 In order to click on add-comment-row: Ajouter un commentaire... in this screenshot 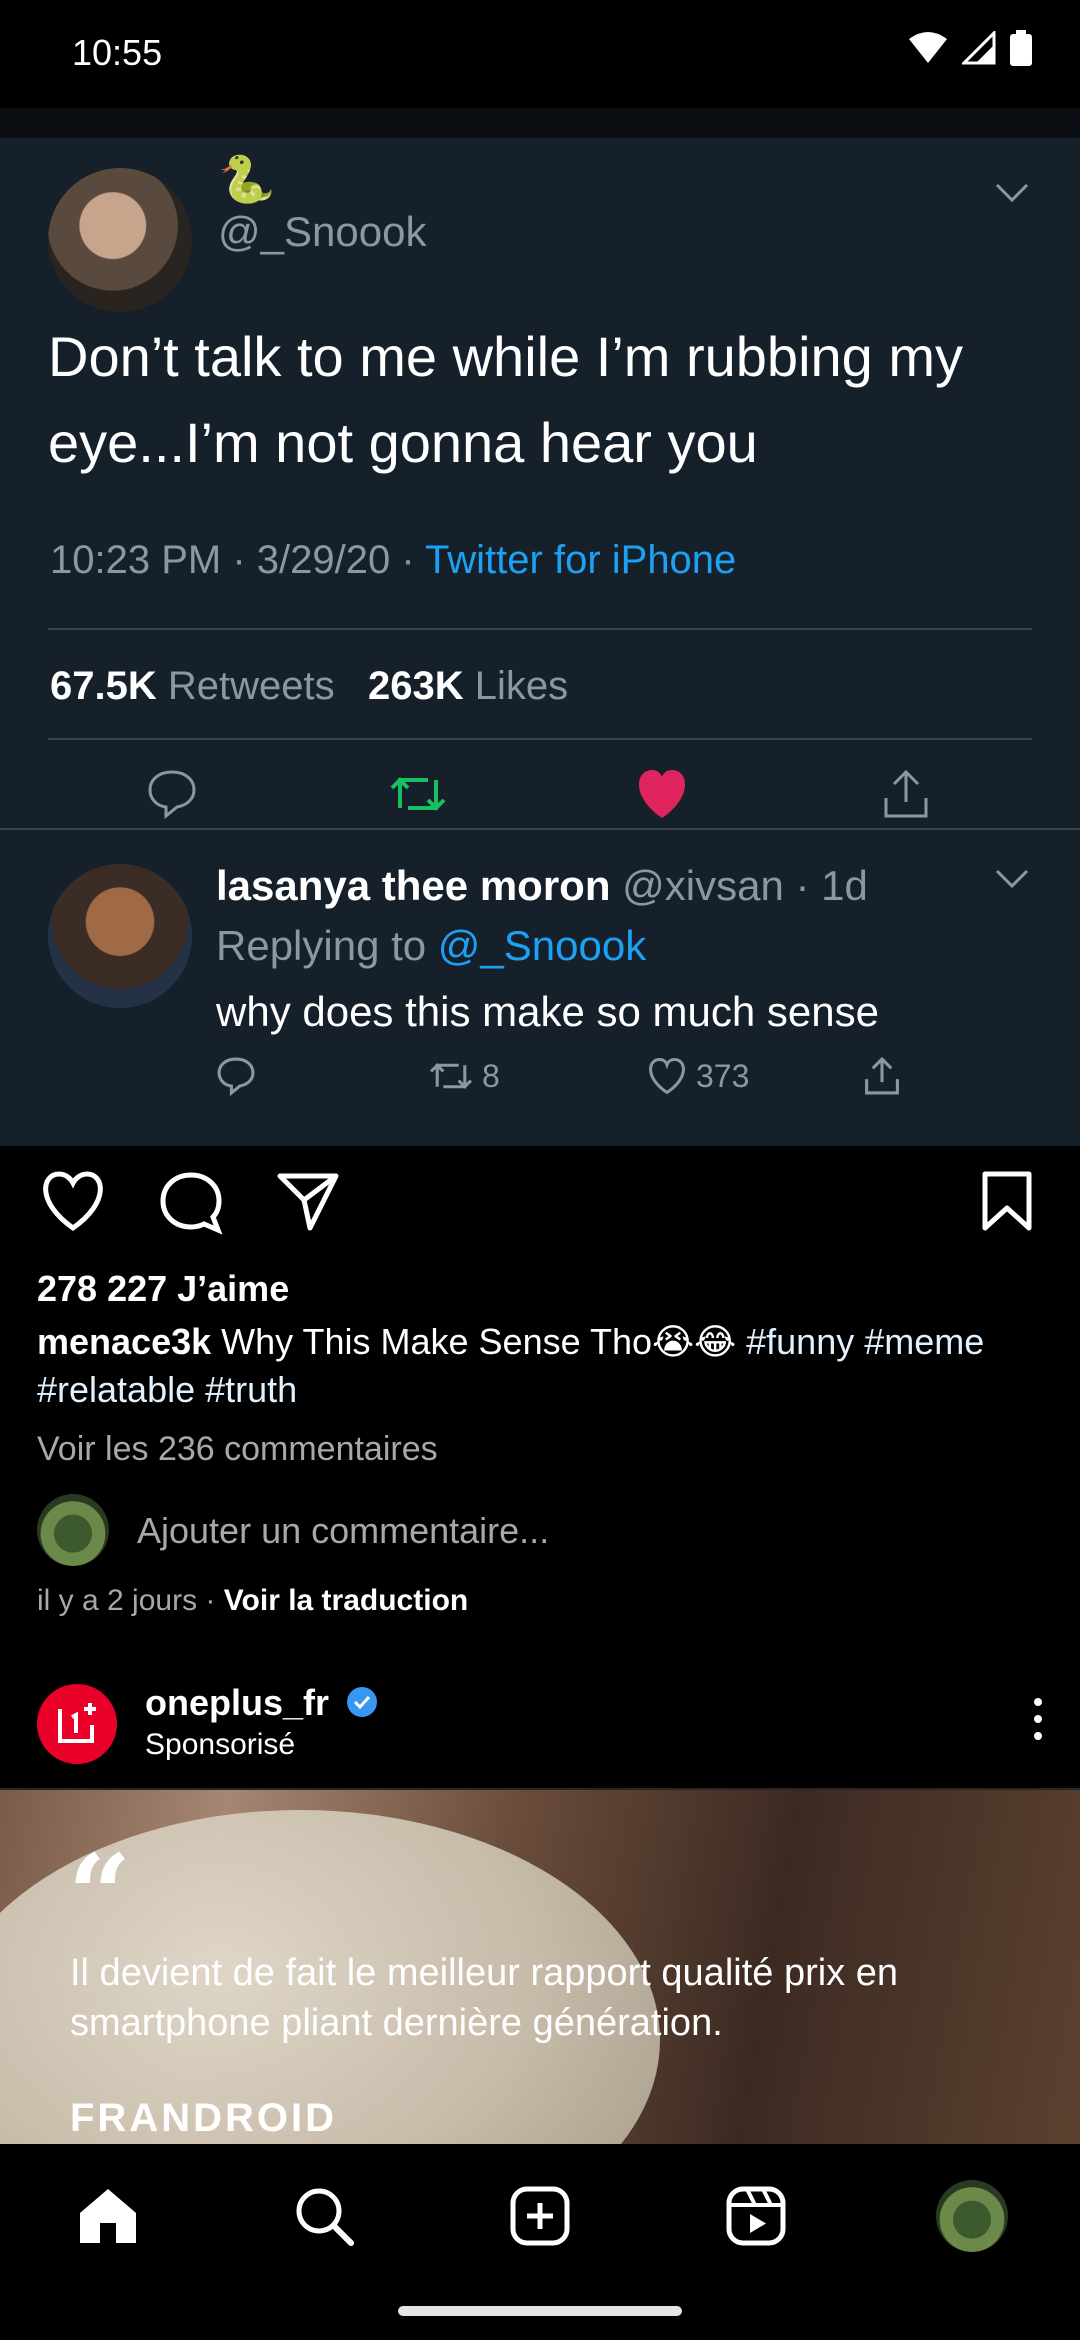, I will do `click(537, 1530)`.